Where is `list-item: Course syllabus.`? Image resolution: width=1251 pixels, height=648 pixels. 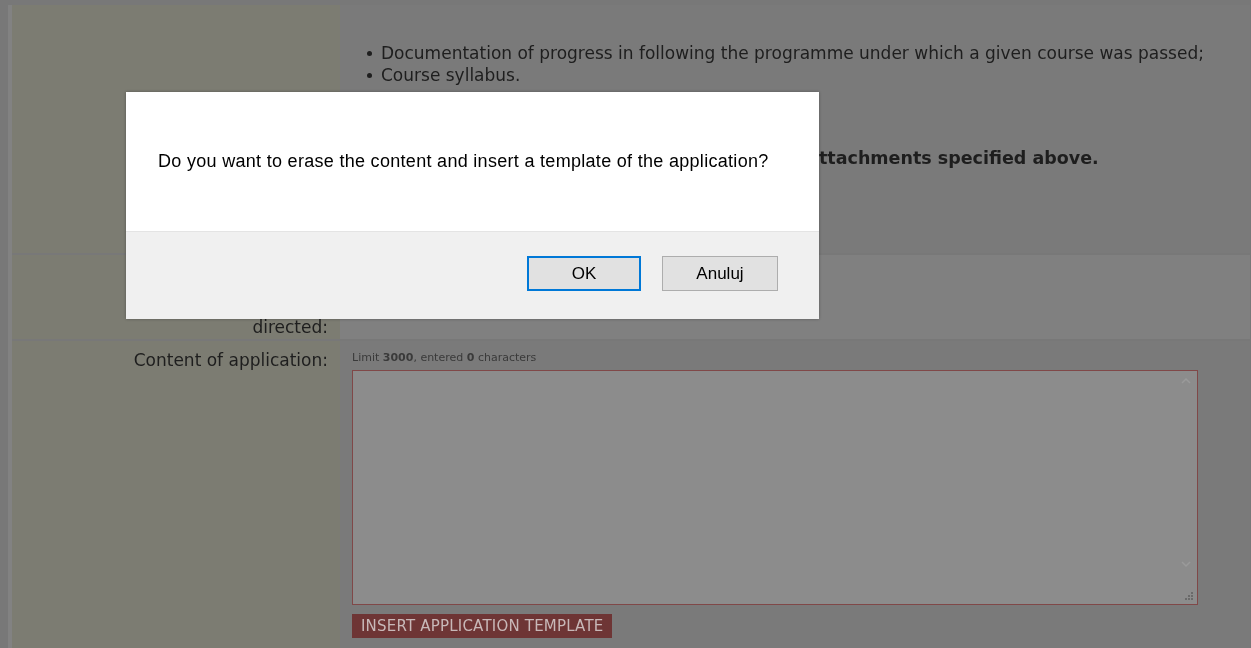
list-item: Course syllabus. is located at coordinates (451, 75).